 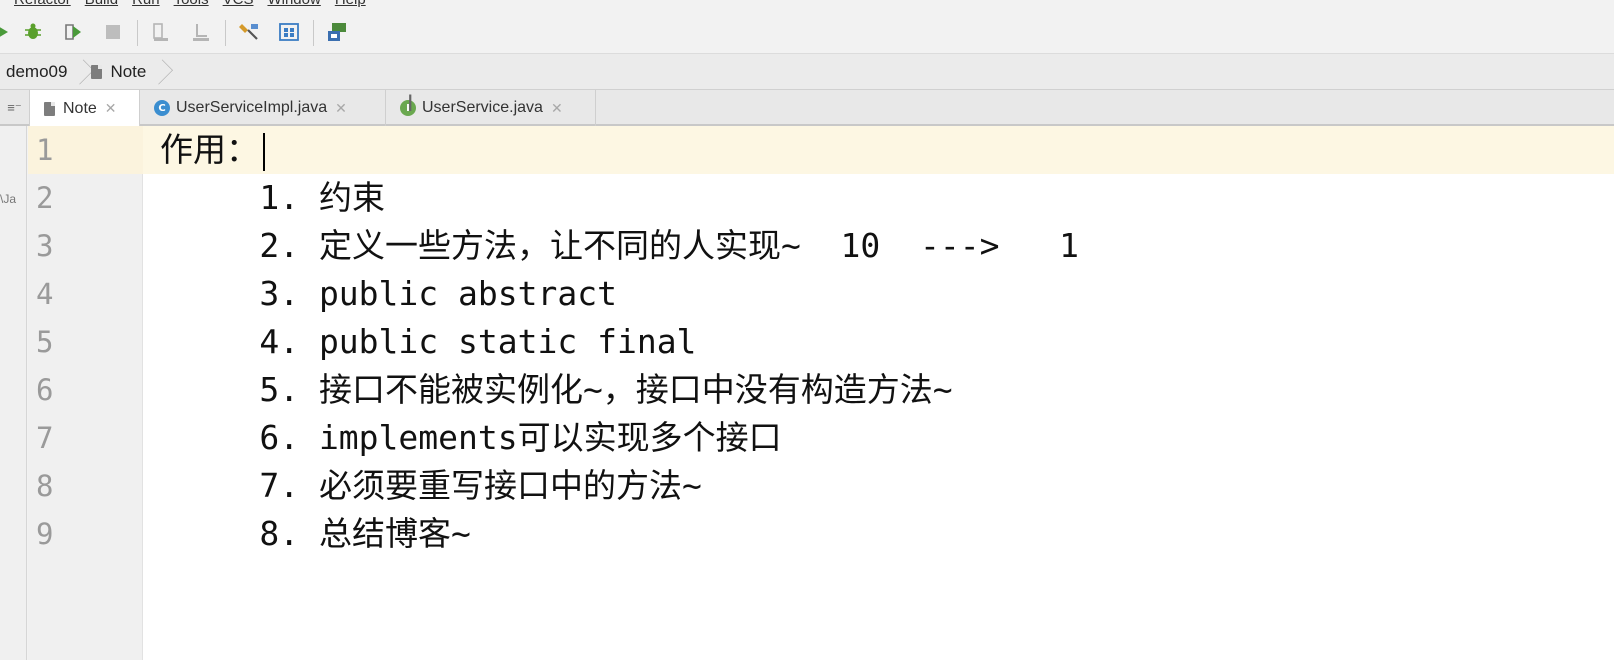 What do you see at coordinates (113, 32) in the screenshot?
I see `stop-icon` at bounding box center [113, 32].